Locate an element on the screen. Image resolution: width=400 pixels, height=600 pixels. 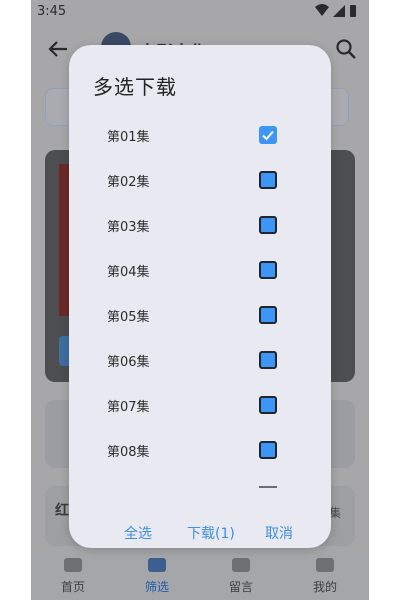
search-icon is located at coordinates (346, 49).